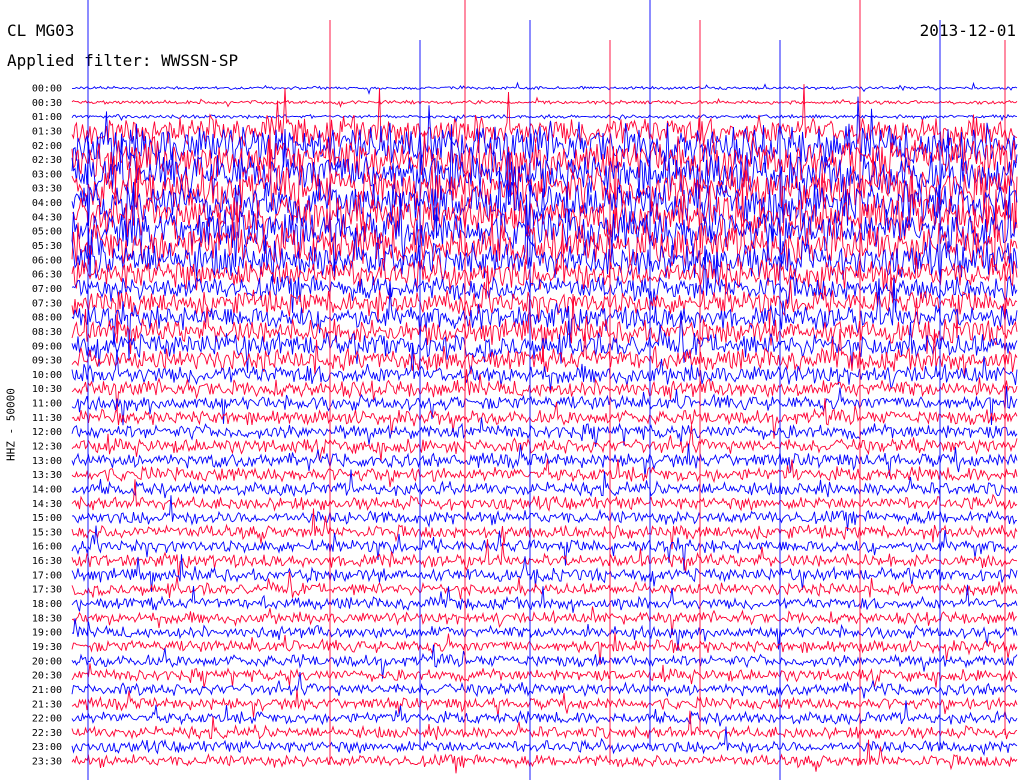 This screenshot has height=780, width=1024. What do you see at coordinates (47, 762) in the screenshot?
I see `row-tick-label: 23:30` at bounding box center [47, 762].